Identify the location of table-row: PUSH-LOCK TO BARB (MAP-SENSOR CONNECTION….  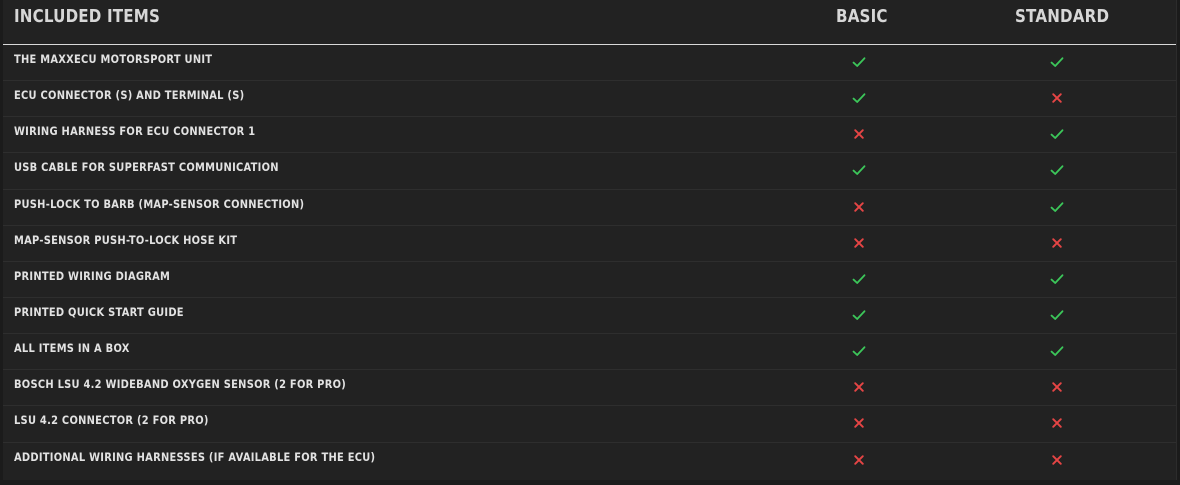
(589, 208).